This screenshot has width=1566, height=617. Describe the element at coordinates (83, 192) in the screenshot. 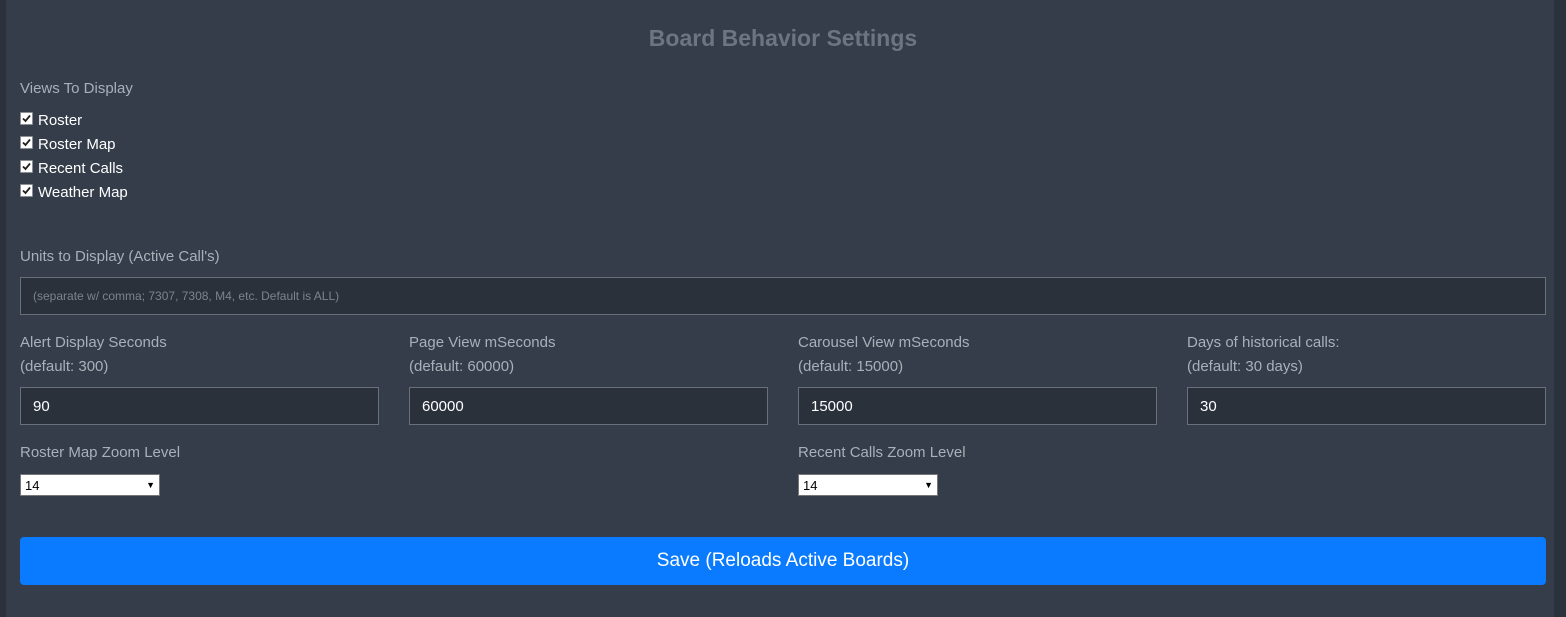

I see `weather-map-label: Weather Map` at that location.